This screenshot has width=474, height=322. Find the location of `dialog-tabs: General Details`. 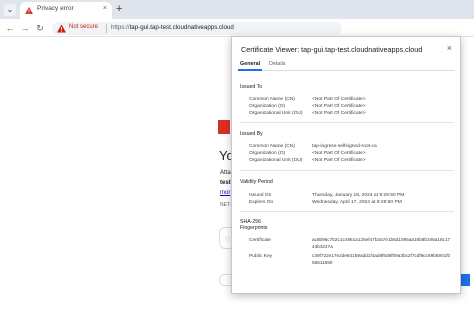

dialog-tabs: General Details is located at coordinates (346, 65).